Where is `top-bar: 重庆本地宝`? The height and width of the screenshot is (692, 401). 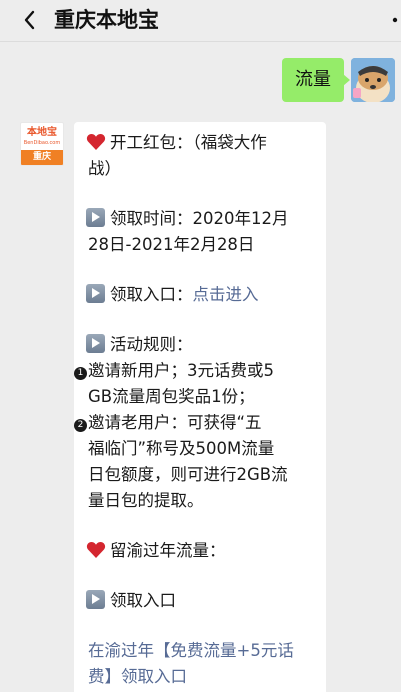 top-bar: 重庆本地宝 is located at coordinates (200, 21).